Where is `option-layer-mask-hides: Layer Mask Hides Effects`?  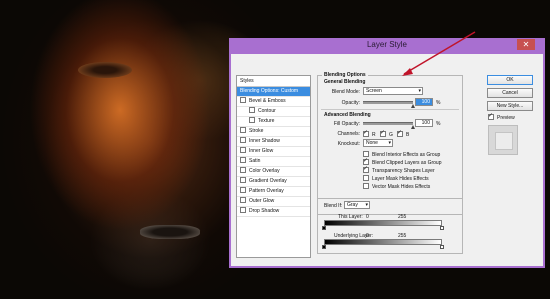 option-layer-mask-hides: Layer Mask Hides Effects is located at coordinates (396, 178).